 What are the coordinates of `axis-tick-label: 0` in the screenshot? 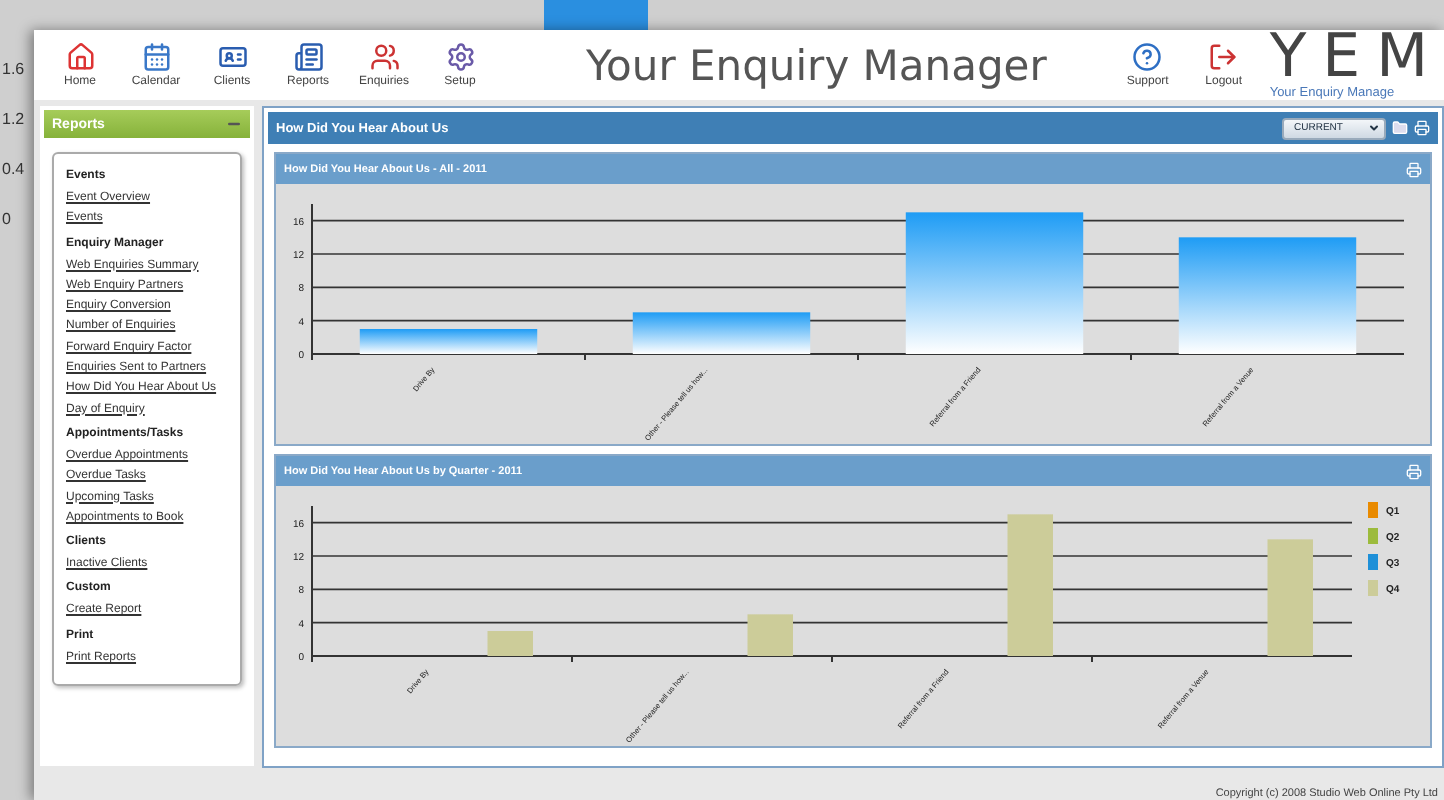 It's located at (6, 219).